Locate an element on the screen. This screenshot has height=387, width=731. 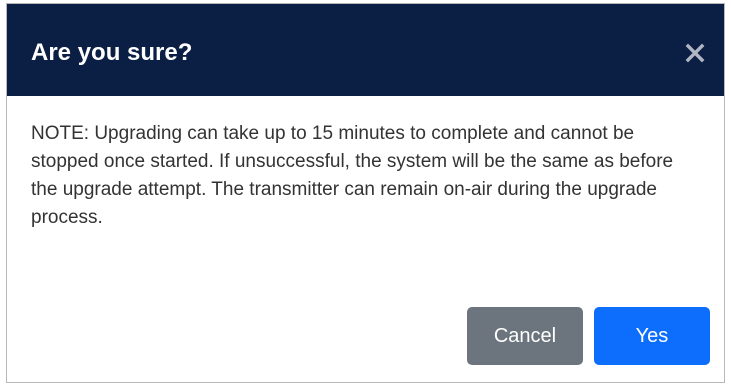
cancel-button: Cancel is located at coordinates (525, 336).